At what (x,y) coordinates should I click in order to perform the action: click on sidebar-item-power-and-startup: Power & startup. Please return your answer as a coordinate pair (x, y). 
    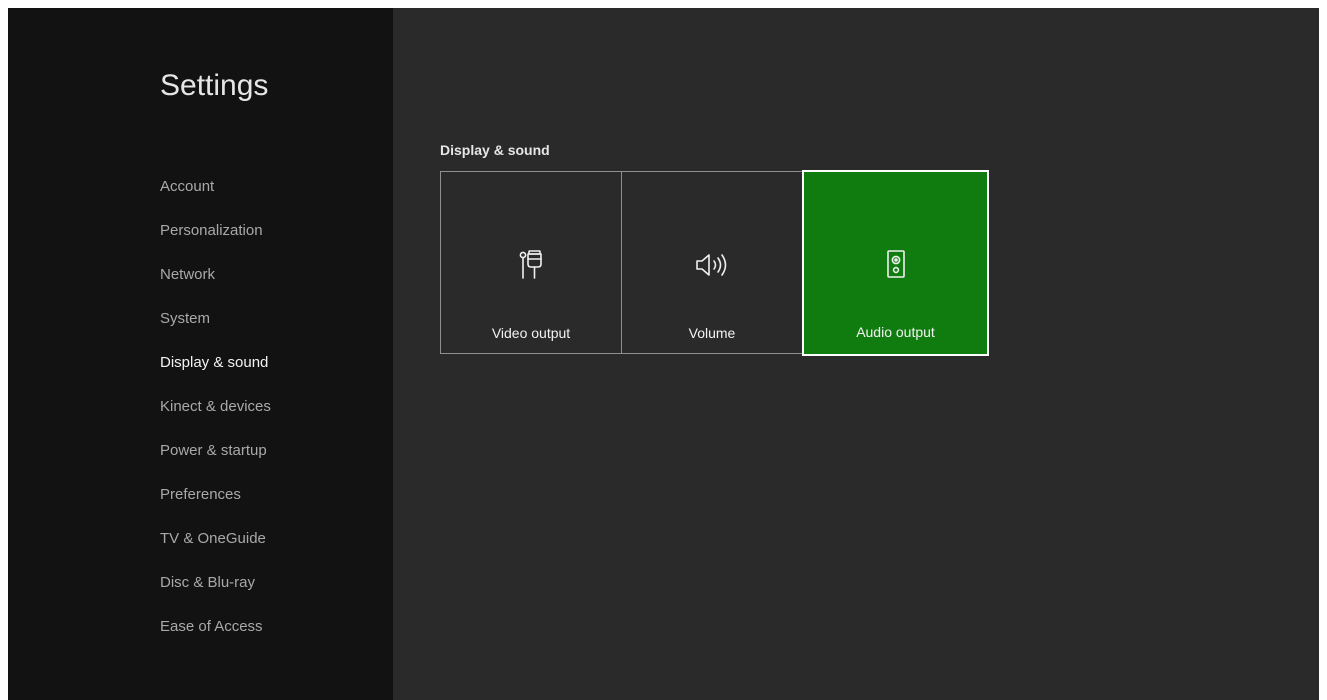
    Looking at the image, I should click on (215, 462).